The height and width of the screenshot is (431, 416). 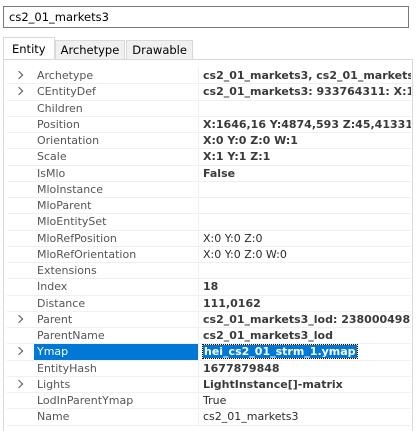 I want to click on property-row: MloEntitySet, so click(x=209, y=222).